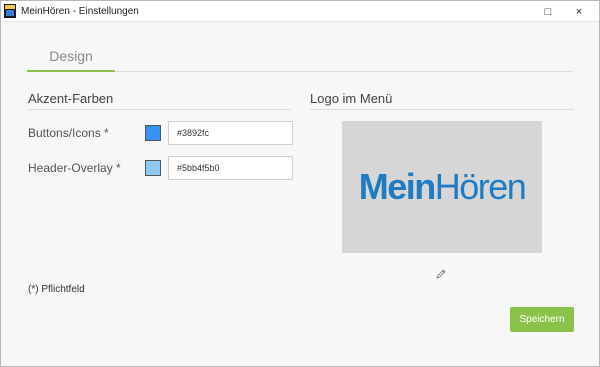 This screenshot has height=367, width=600. Describe the element at coordinates (300, 56) in the screenshot. I see `tab-bar: Design` at that location.